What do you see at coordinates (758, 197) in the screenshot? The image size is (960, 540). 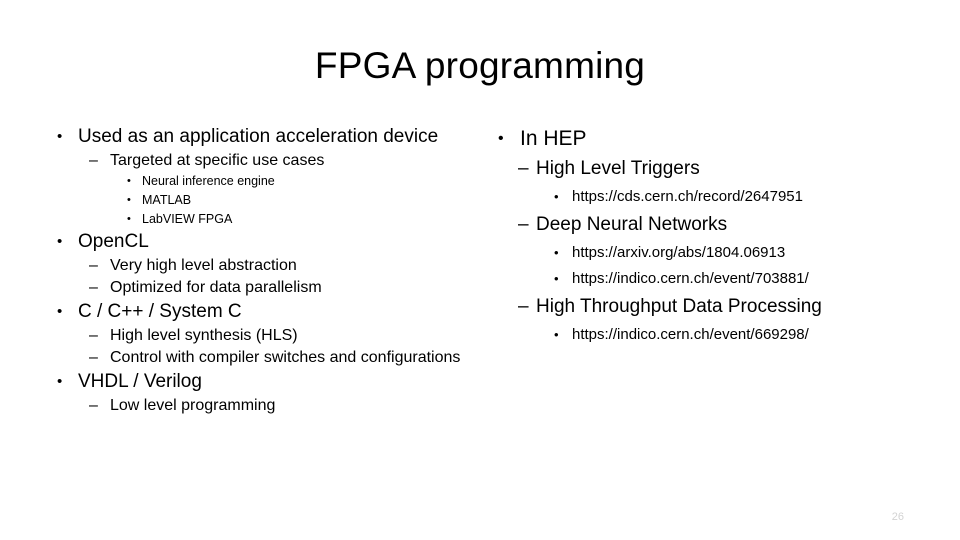 I see `link-text: https://cds.cern.ch/record/2647951` at bounding box center [758, 197].